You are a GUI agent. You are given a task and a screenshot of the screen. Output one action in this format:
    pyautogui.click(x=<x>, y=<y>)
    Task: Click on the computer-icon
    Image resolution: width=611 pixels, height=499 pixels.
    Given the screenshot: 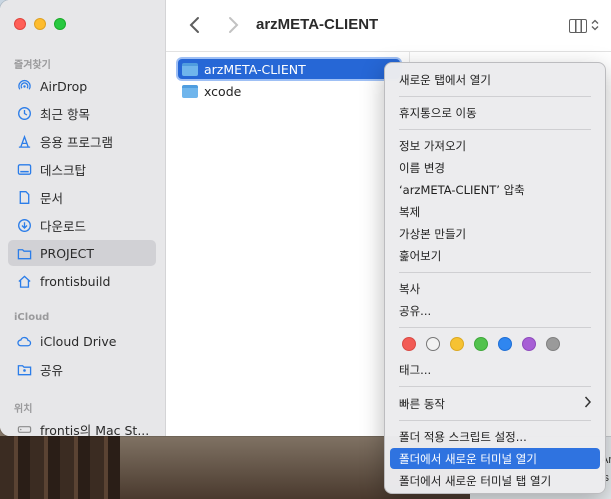 What is the action you would take?
    pyautogui.click(x=24, y=428)
    